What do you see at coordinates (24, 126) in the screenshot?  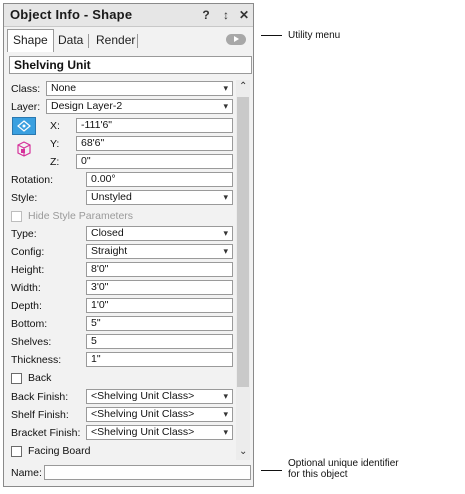 I see `plan-view-icon` at bounding box center [24, 126].